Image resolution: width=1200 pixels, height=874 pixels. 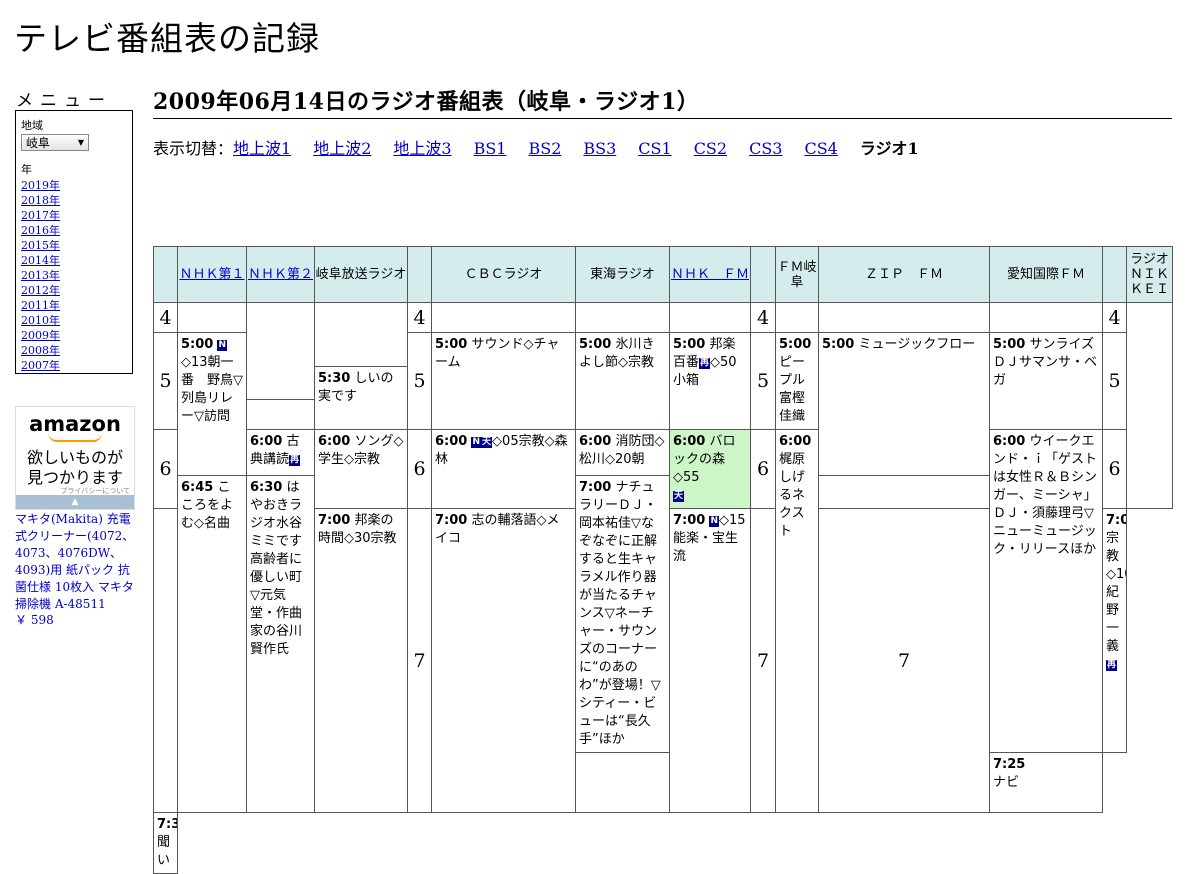 What do you see at coordinates (710, 274) in the screenshot?
I see `channel-link-nhkfm: ＮＨＫ ＦＭ` at bounding box center [710, 274].